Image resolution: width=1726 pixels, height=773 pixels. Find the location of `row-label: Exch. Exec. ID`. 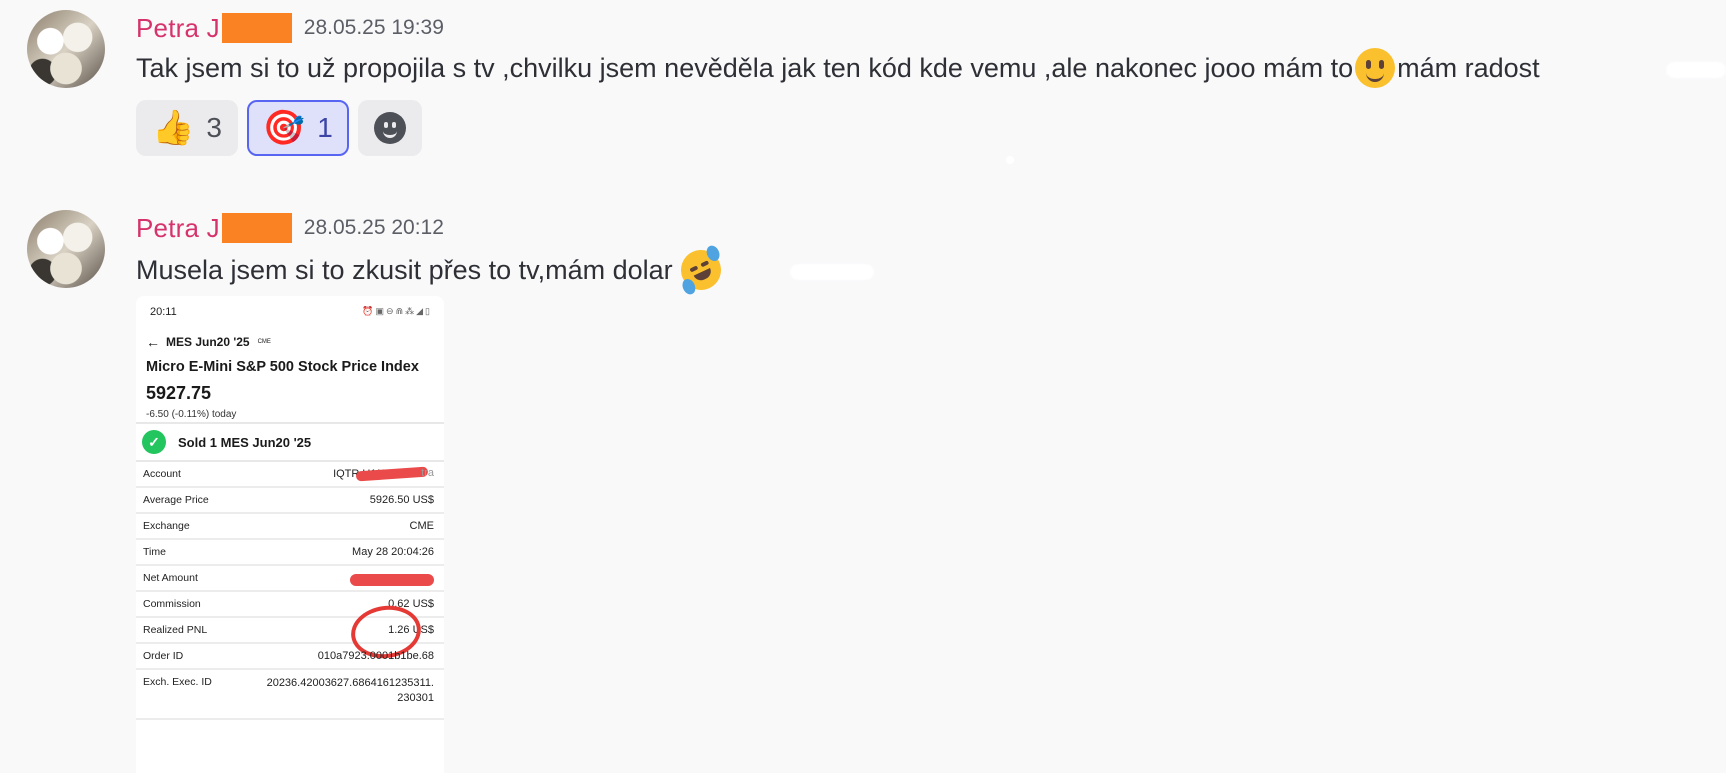

row-label: Exch. Exec. ID is located at coordinates (177, 682).